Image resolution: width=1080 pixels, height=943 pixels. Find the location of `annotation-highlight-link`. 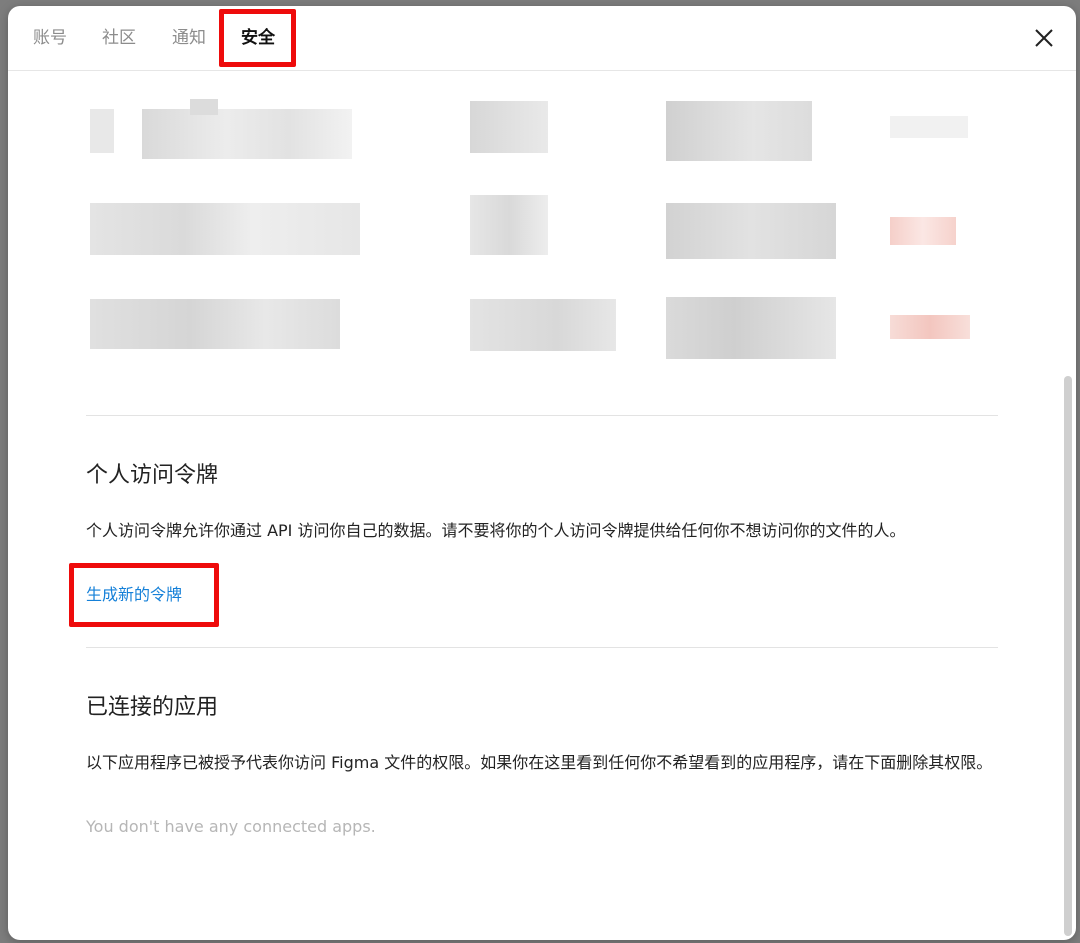

annotation-highlight-link is located at coordinates (144, 595).